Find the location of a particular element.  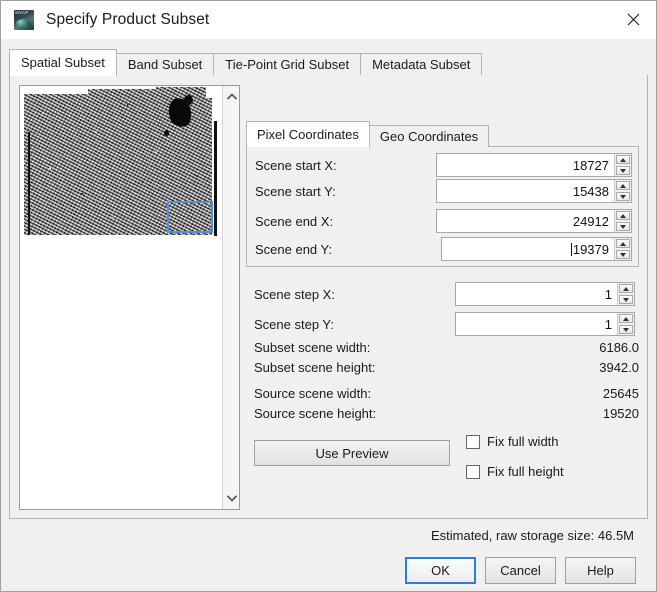

info-source-scene-width: Source scene width: 25645 is located at coordinates (446, 396).